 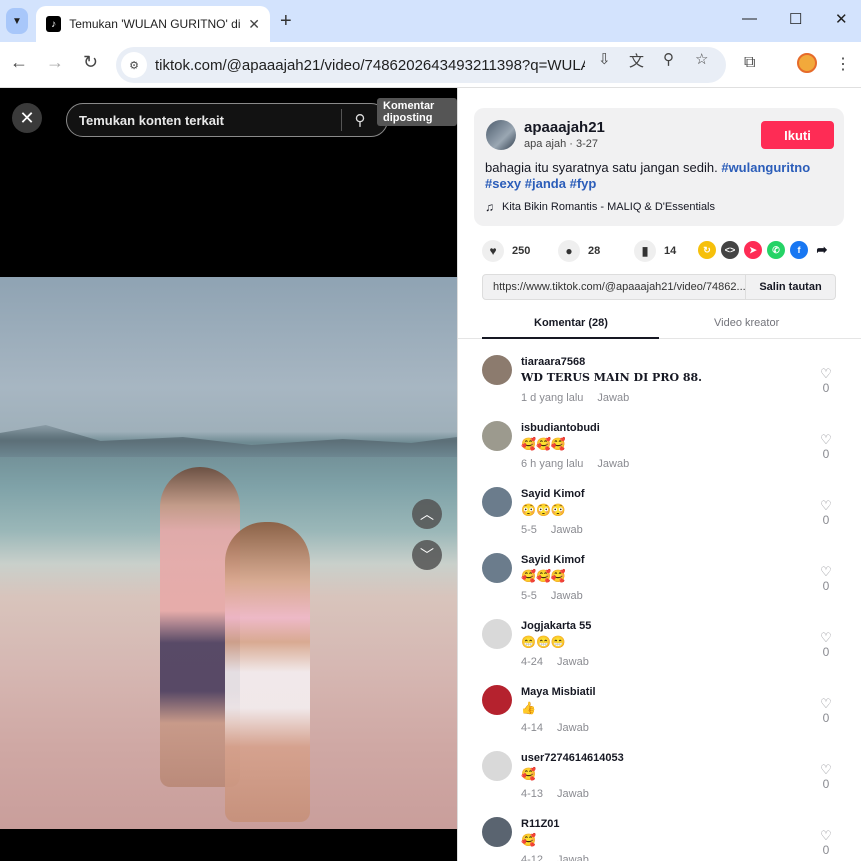 What do you see at coordinates (790, 287) in the screenshot?
I see `copy-link-button: Salin tautan` at bounding box center [790, 287].